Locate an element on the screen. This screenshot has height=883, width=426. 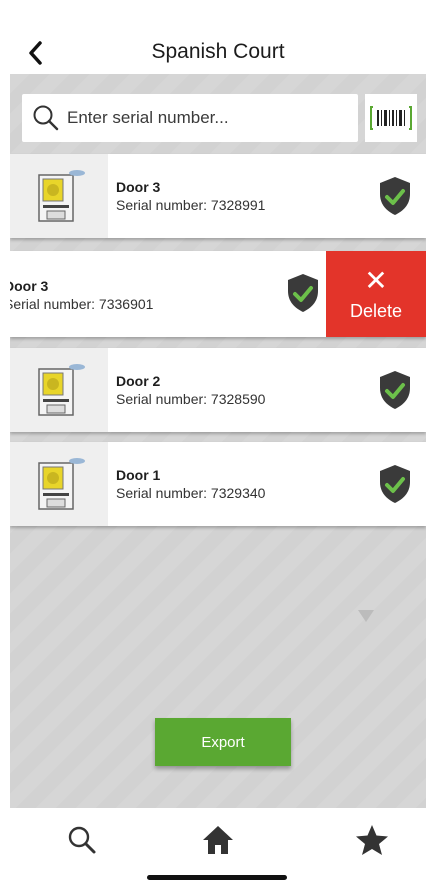
barcode-scan-button is located at coordinates (391, 118).